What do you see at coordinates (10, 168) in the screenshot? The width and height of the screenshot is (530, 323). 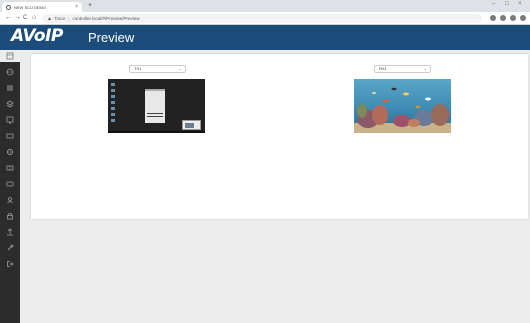 I see `grid-icon` at bounding box center [10, 168].